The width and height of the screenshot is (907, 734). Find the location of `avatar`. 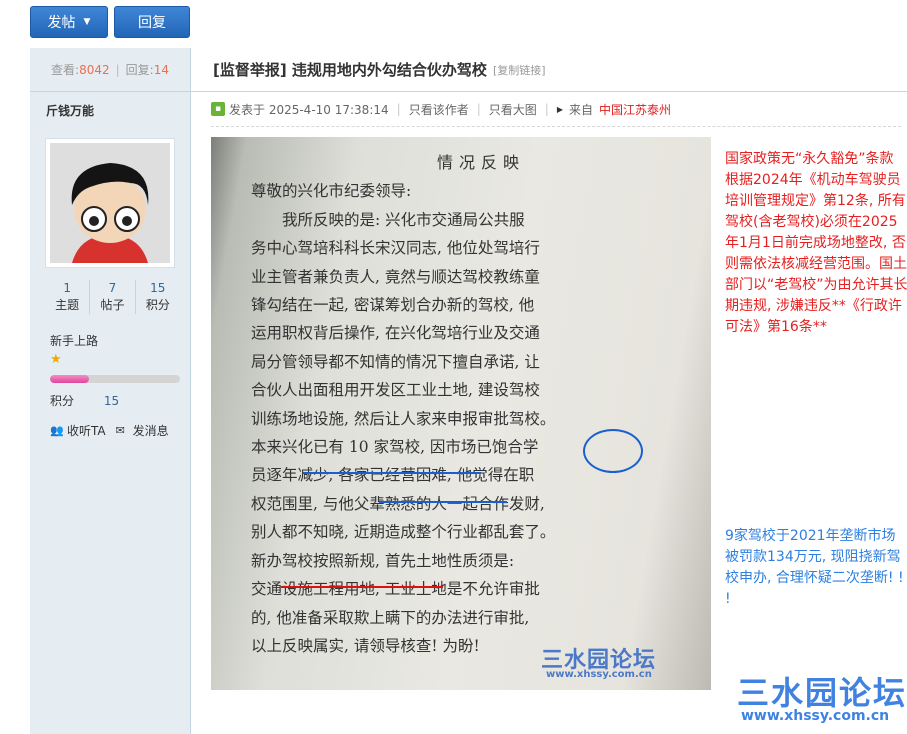

avatar is located at coordinates (110, 203).